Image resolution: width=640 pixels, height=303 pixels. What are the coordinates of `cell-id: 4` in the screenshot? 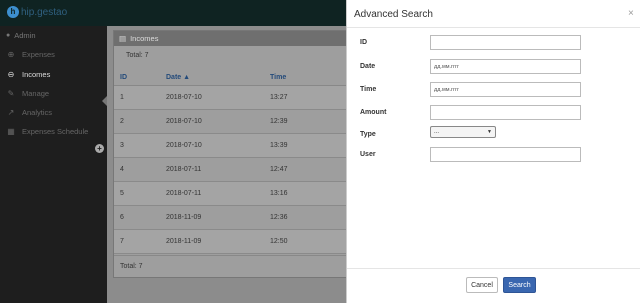 It's located at (122, 169).